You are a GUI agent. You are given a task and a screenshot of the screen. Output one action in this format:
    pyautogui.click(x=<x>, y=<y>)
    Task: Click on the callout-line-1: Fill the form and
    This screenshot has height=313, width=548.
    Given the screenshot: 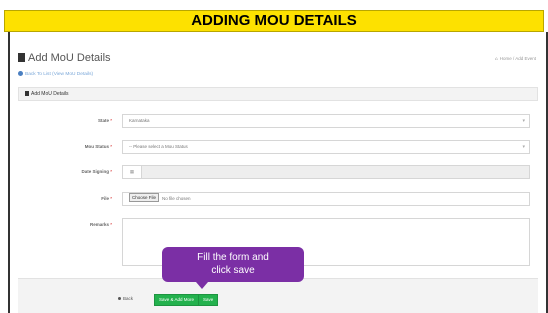 What is the action you would take?
    pyautogui.click(x=233, y=257)
    